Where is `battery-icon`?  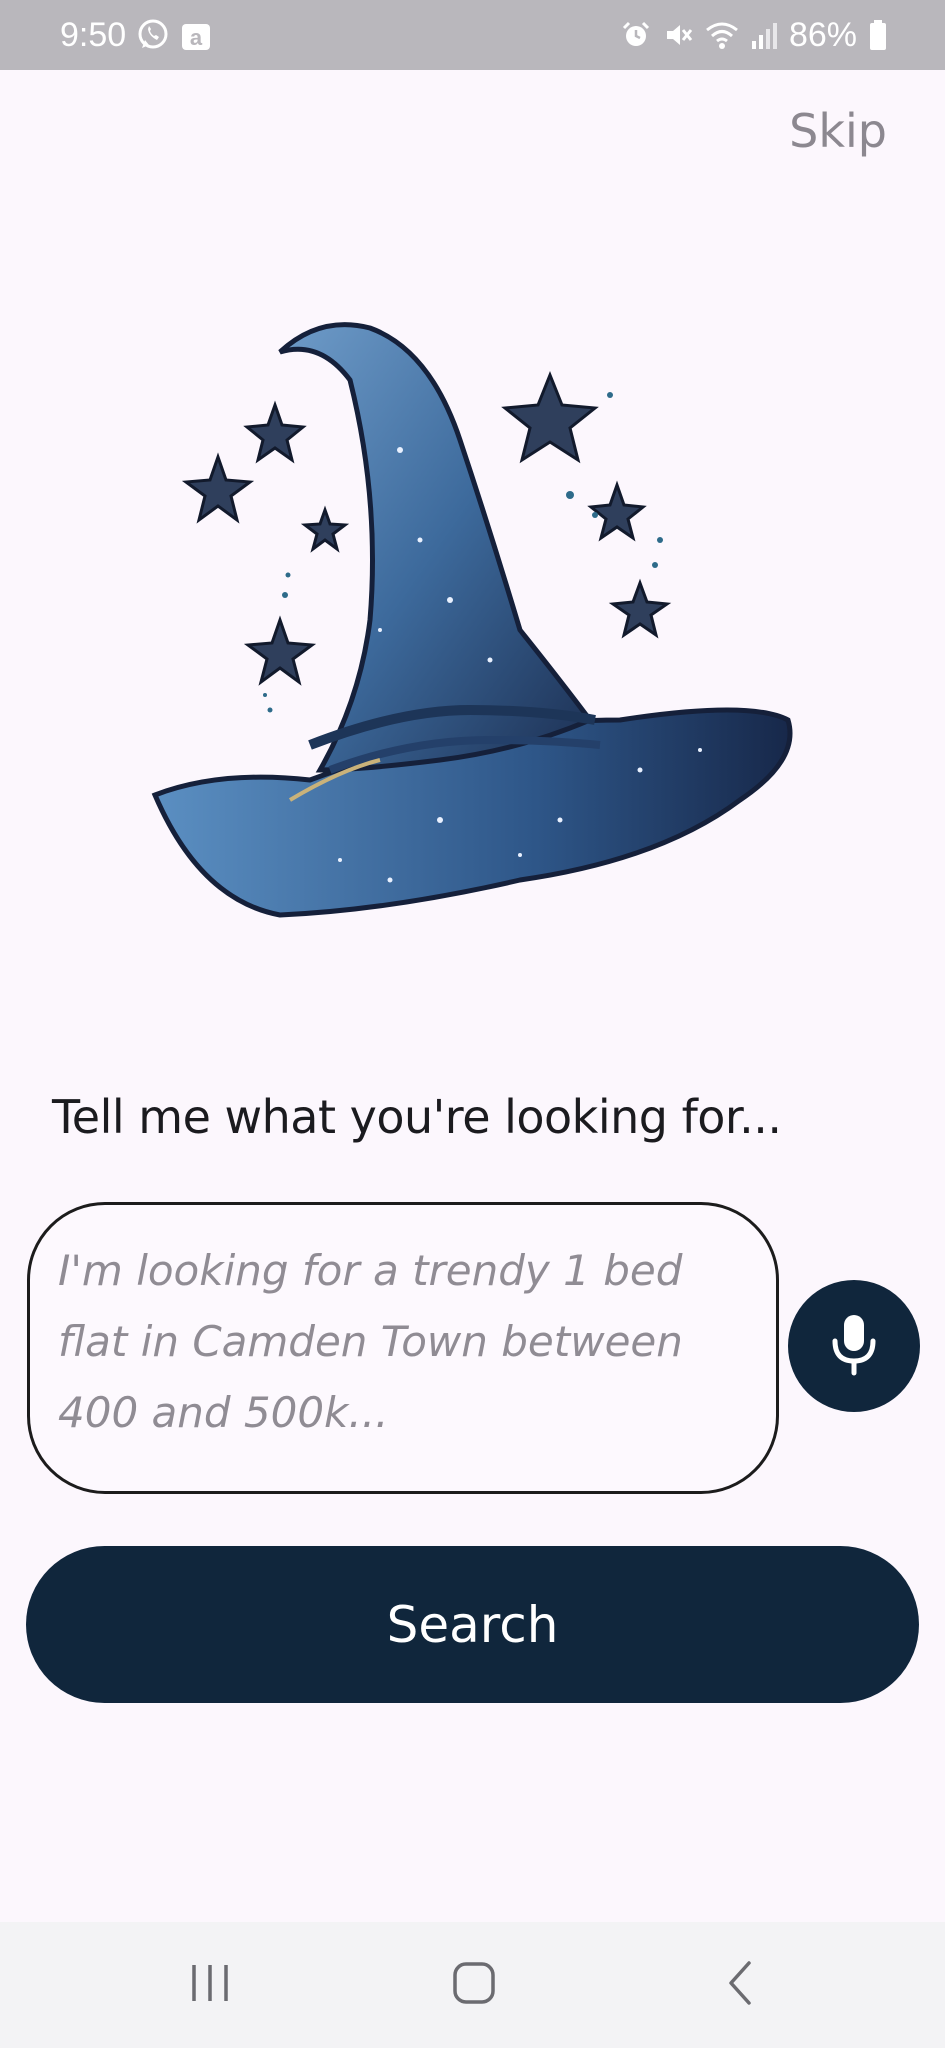 battery-icon is located at coordinates (878, 35).